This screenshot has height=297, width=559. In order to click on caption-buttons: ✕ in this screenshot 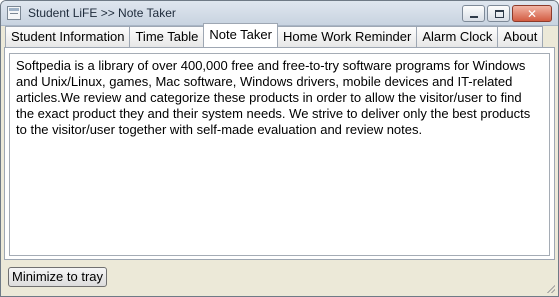, I will do `click(507, 13)`.